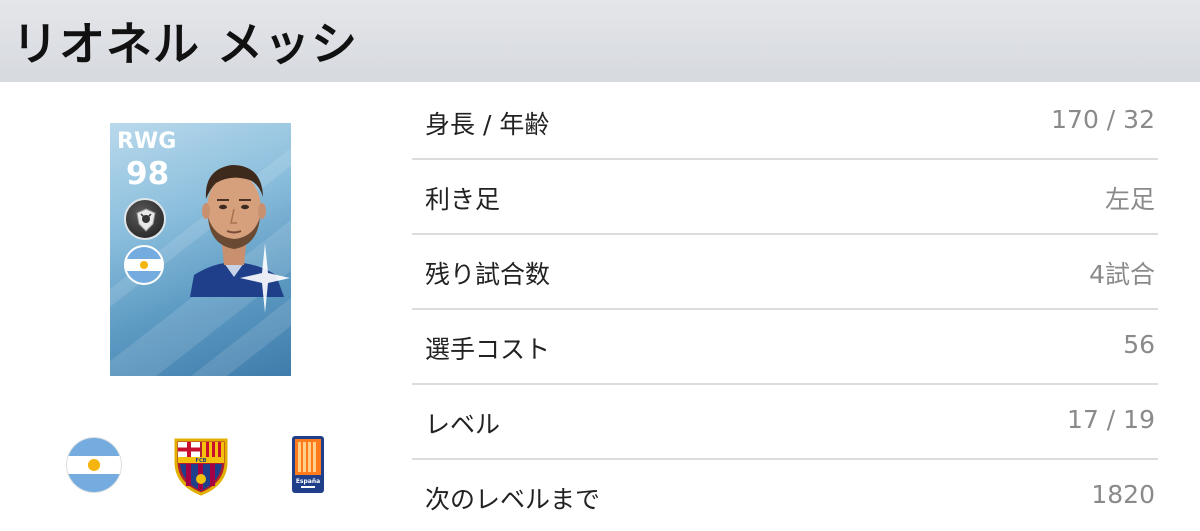 The width and height of the screenshot is (1200, 531). I want to click on svg-text: FCB, so click(201, 461).